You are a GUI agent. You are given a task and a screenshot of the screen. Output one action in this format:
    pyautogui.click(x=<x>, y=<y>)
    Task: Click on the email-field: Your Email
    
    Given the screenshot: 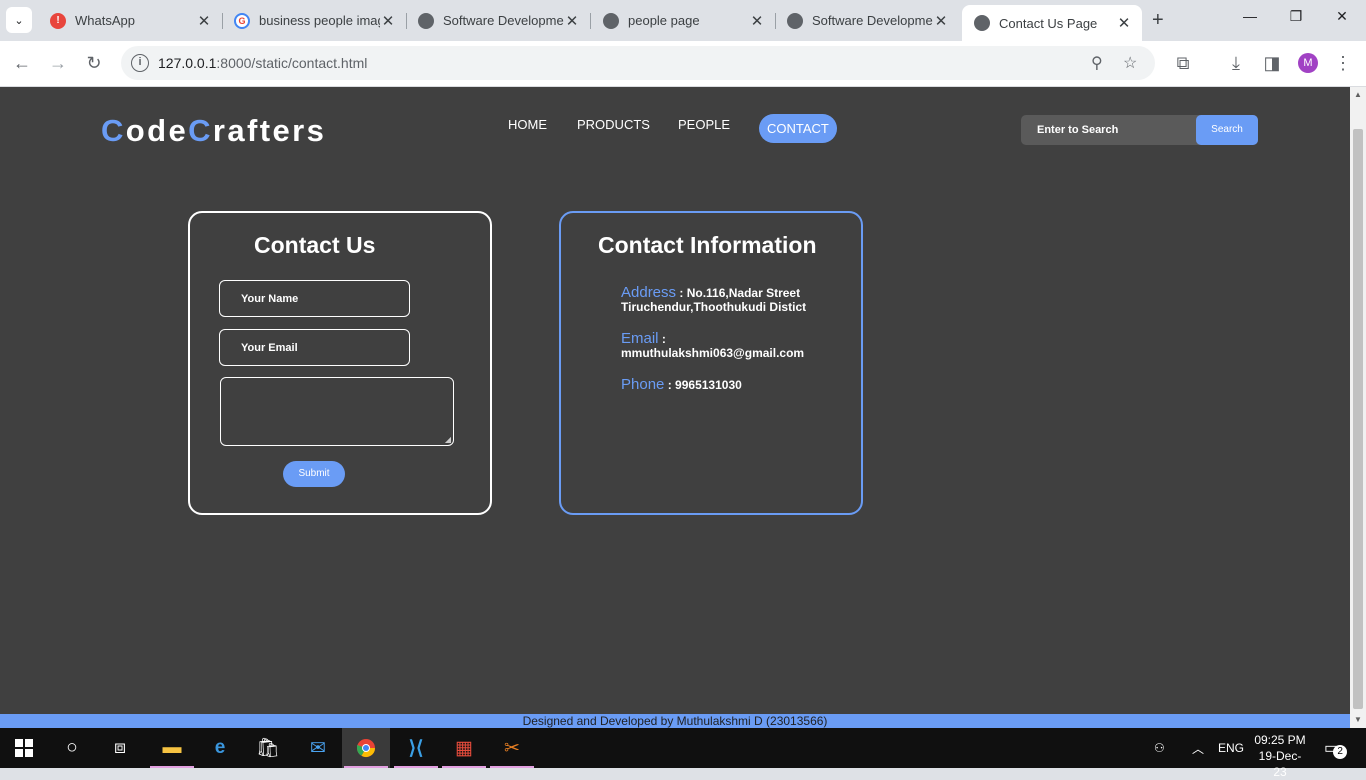 What is the action you would take?
    pyautogui.click(x=314, y=347)
    